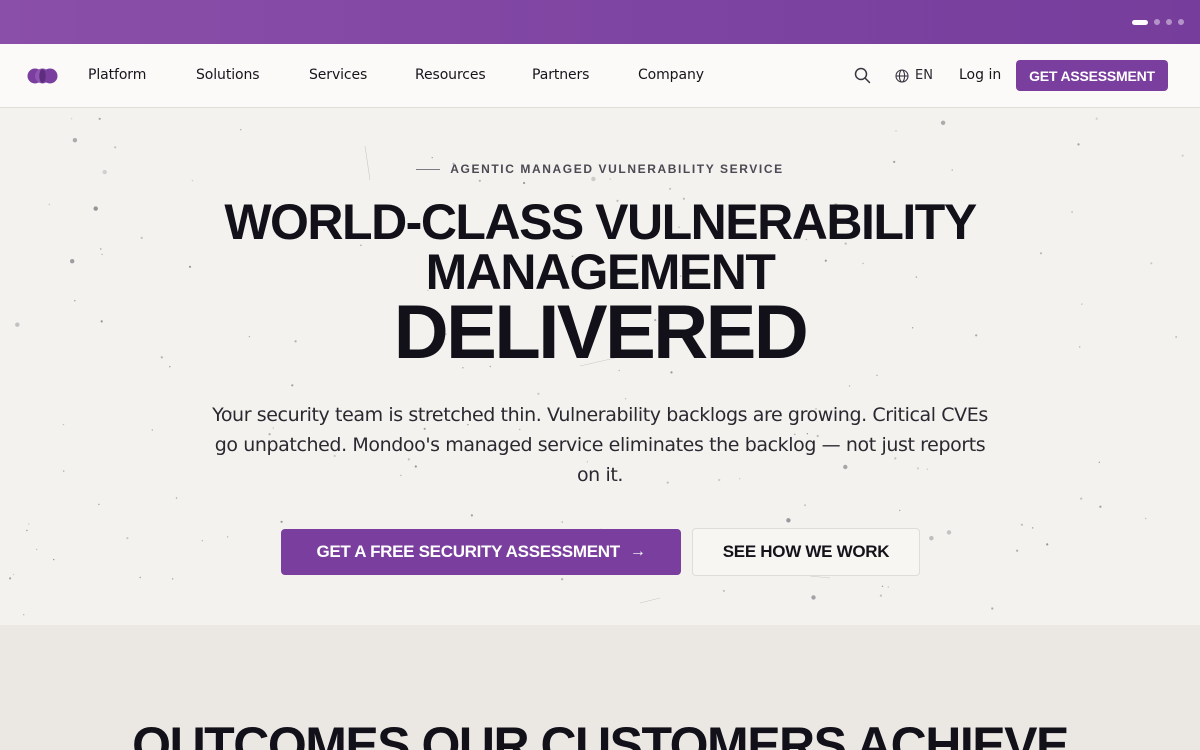 The image size is (1200, 750). I want to click on hero-headline-line3: DELIVERED, so click(601, 332).